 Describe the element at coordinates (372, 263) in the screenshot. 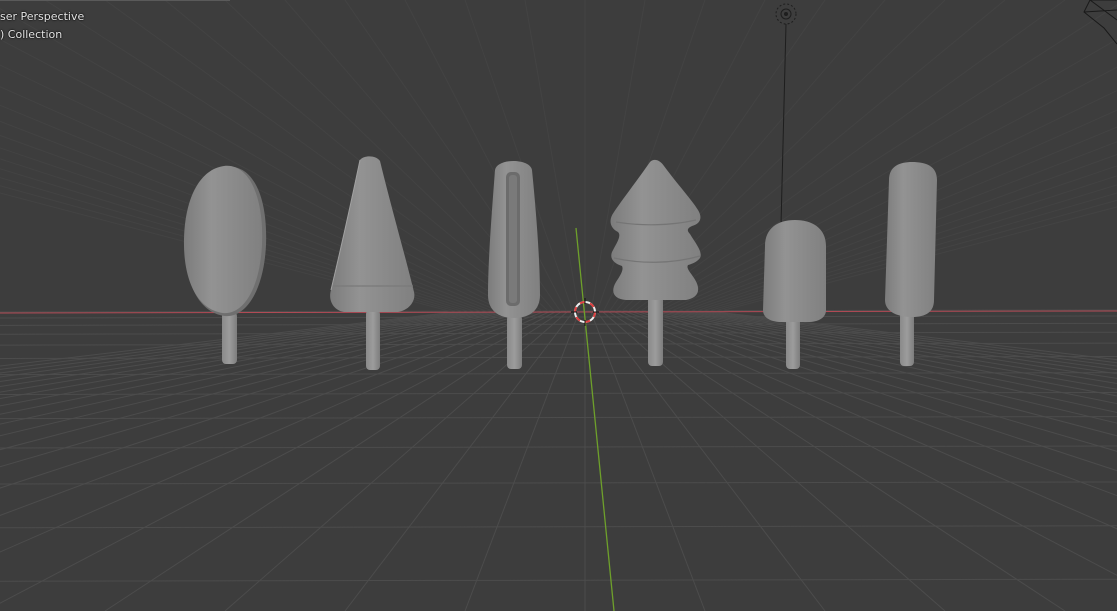

I see `popsicle-triangle` at that location.